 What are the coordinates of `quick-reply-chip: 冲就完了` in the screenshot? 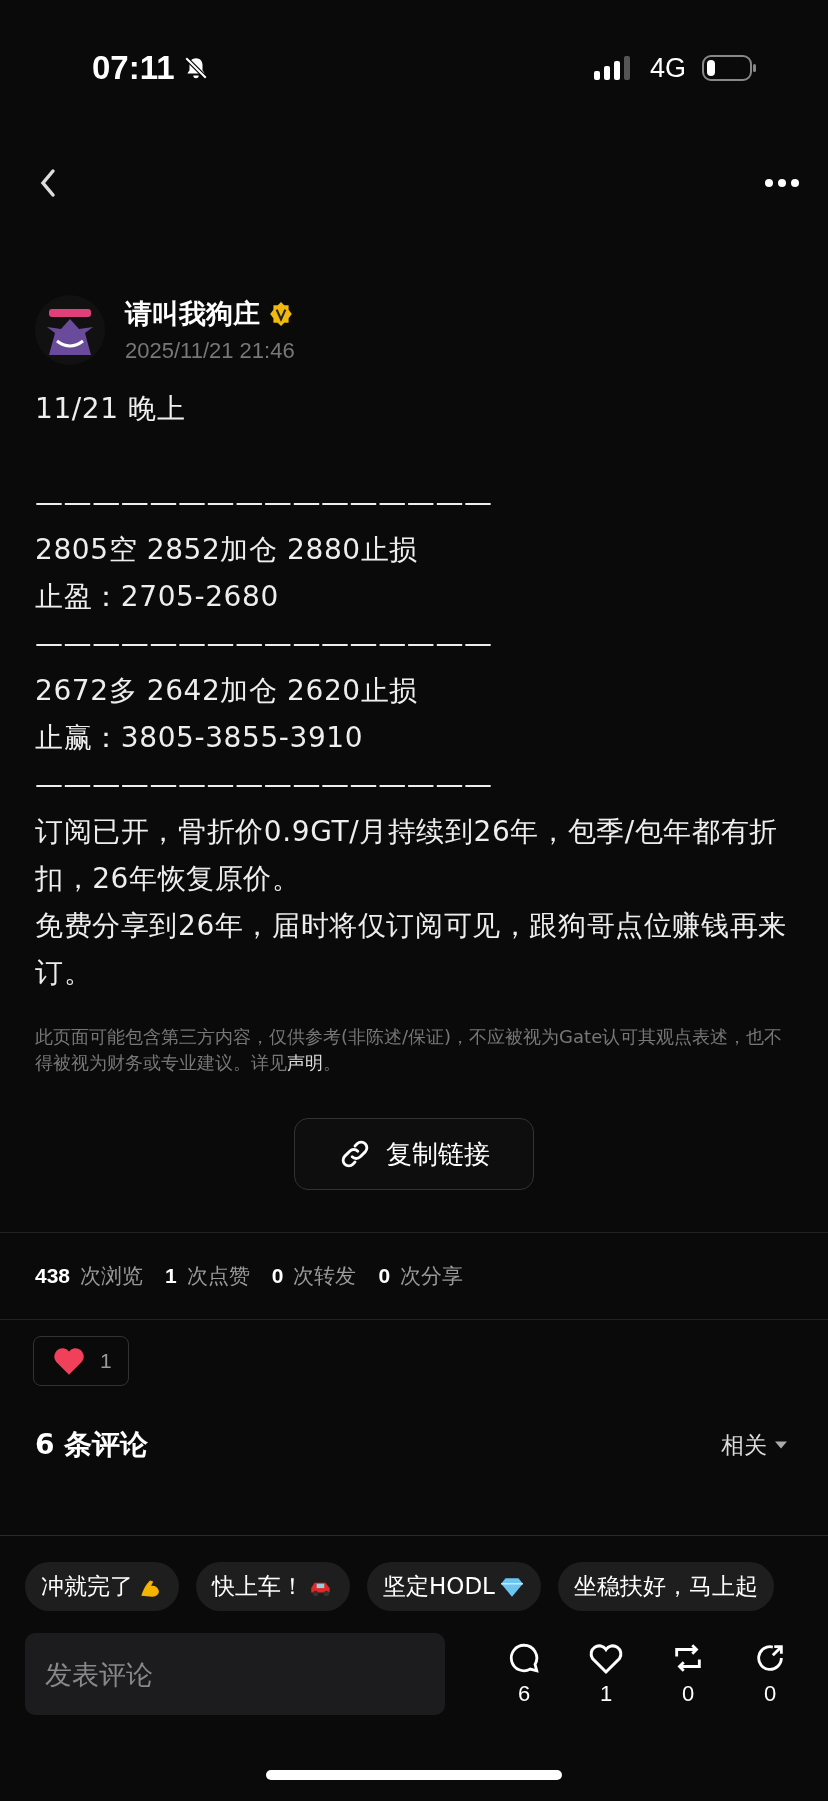 It's located at (102, 1586).